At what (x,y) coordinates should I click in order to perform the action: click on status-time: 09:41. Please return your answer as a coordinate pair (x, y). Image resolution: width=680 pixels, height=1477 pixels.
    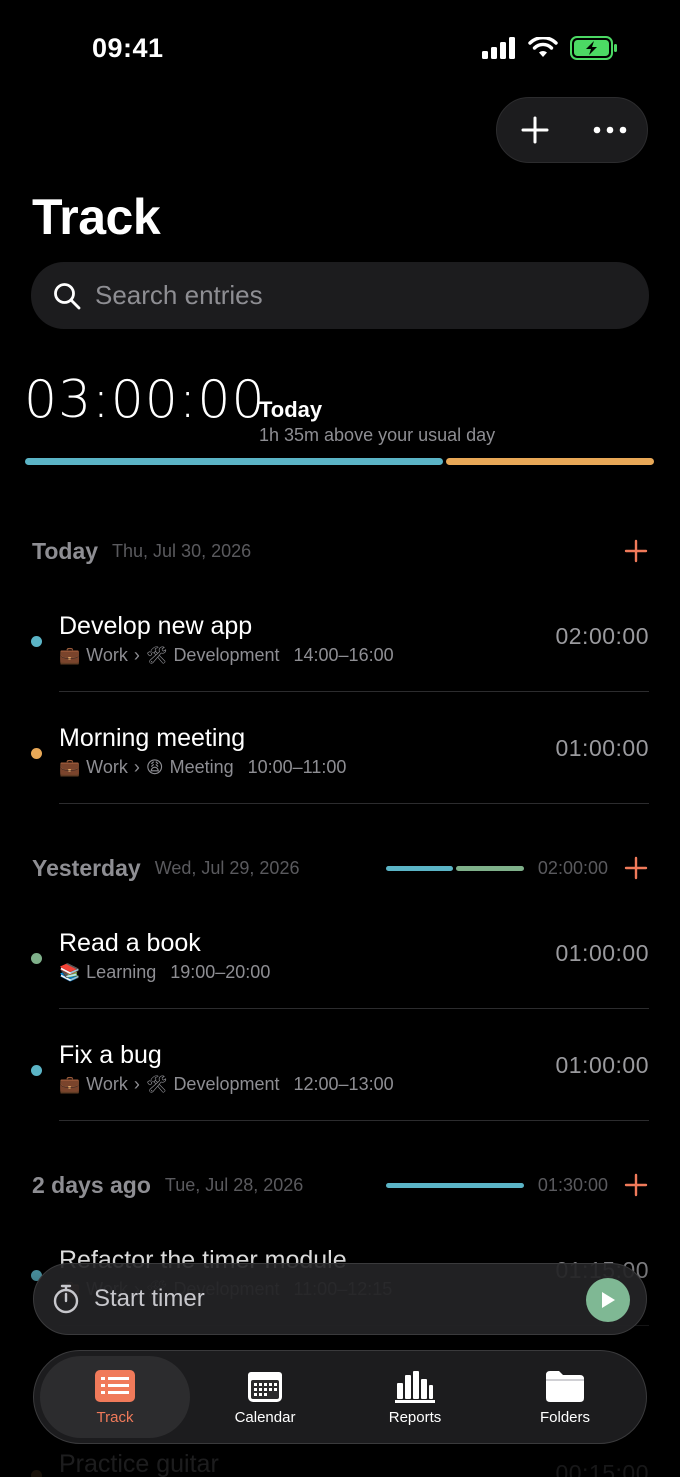
    Looking at the image, I should click on (128, 48).